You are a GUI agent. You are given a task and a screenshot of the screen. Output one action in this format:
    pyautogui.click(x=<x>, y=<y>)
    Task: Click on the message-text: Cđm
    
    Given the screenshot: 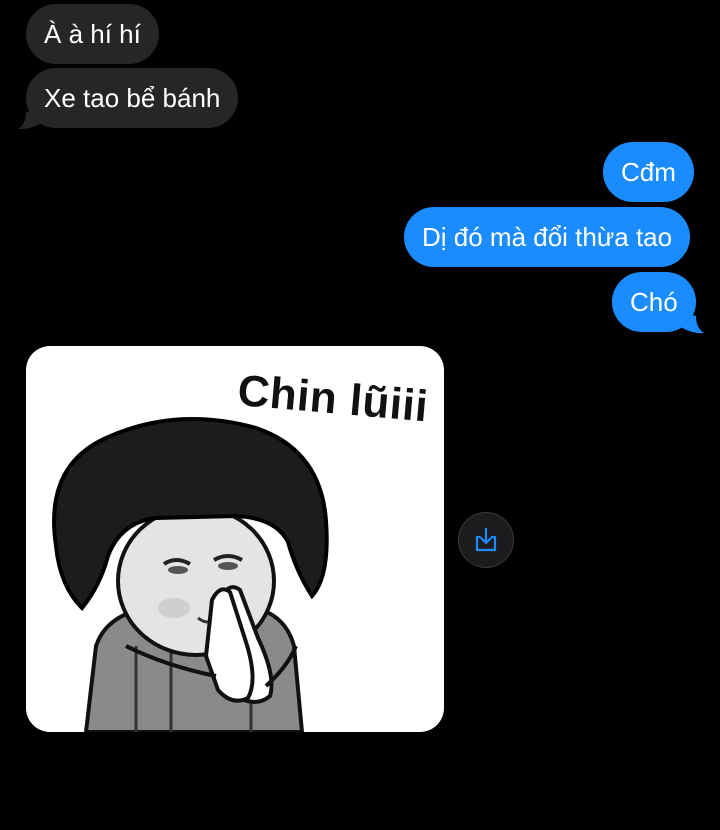 What is the action you would take?
    pyautogui.click(x=648, y=172)
    